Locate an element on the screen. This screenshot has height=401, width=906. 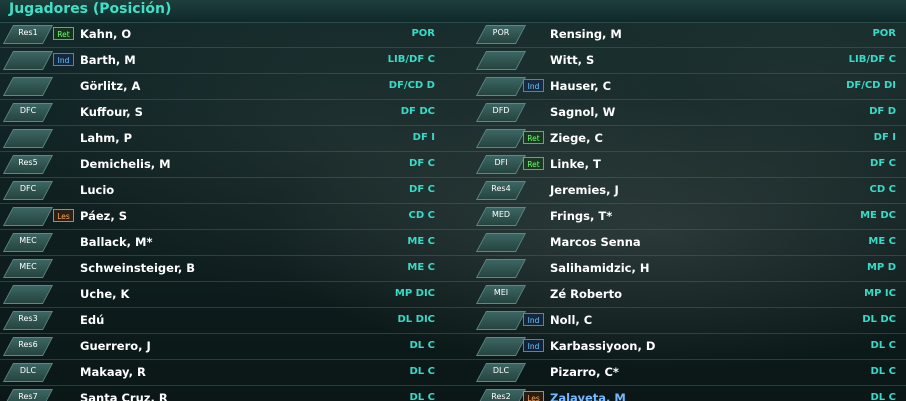
player-row: Les Páez, S CD C is located at coordinates (226, 217).